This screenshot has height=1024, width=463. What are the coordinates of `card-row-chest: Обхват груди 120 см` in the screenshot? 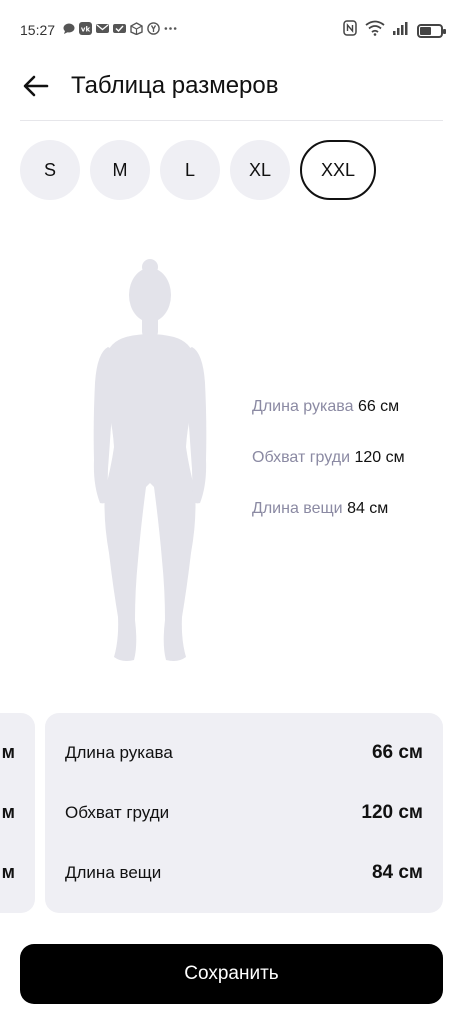 It's located at (244, 813).